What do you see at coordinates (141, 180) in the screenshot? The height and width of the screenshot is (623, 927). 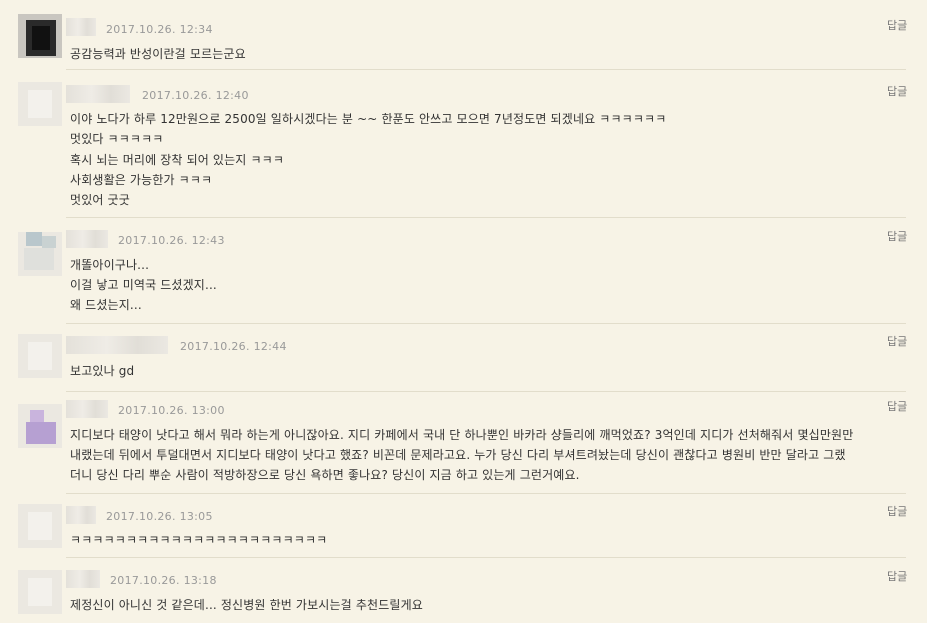 I see `comment-text: 사회생활은 가능한가 ㅋㅋㅋ` at bounding box center [141, 180].